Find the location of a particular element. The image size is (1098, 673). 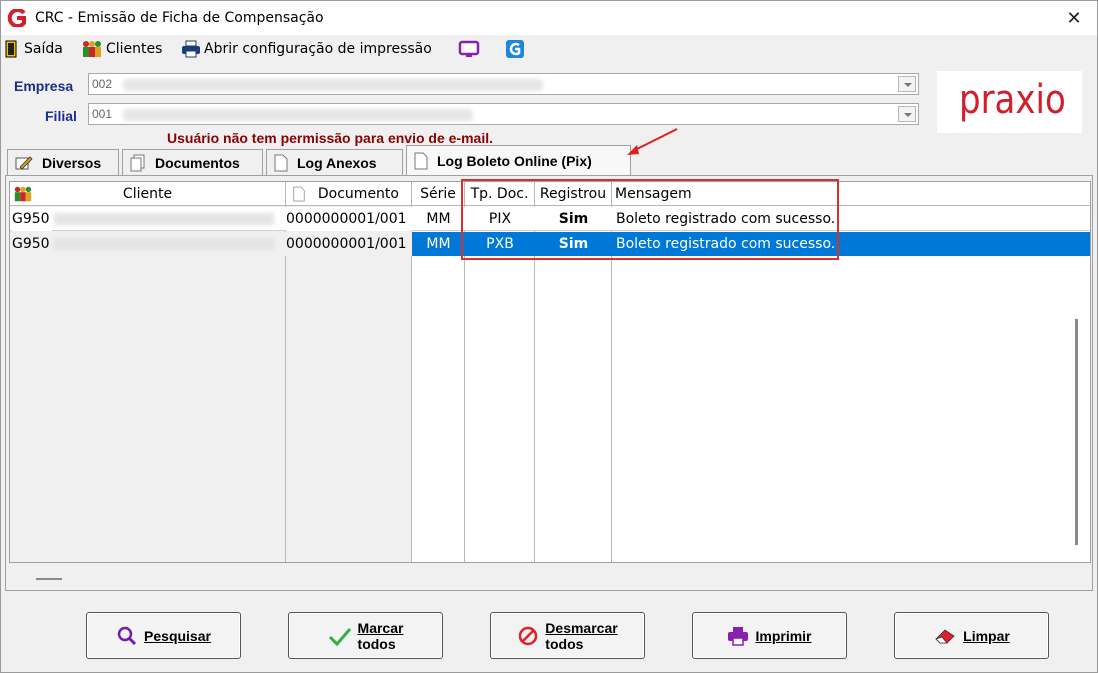

header-documento: Documento is located at coordinates (349, 194).